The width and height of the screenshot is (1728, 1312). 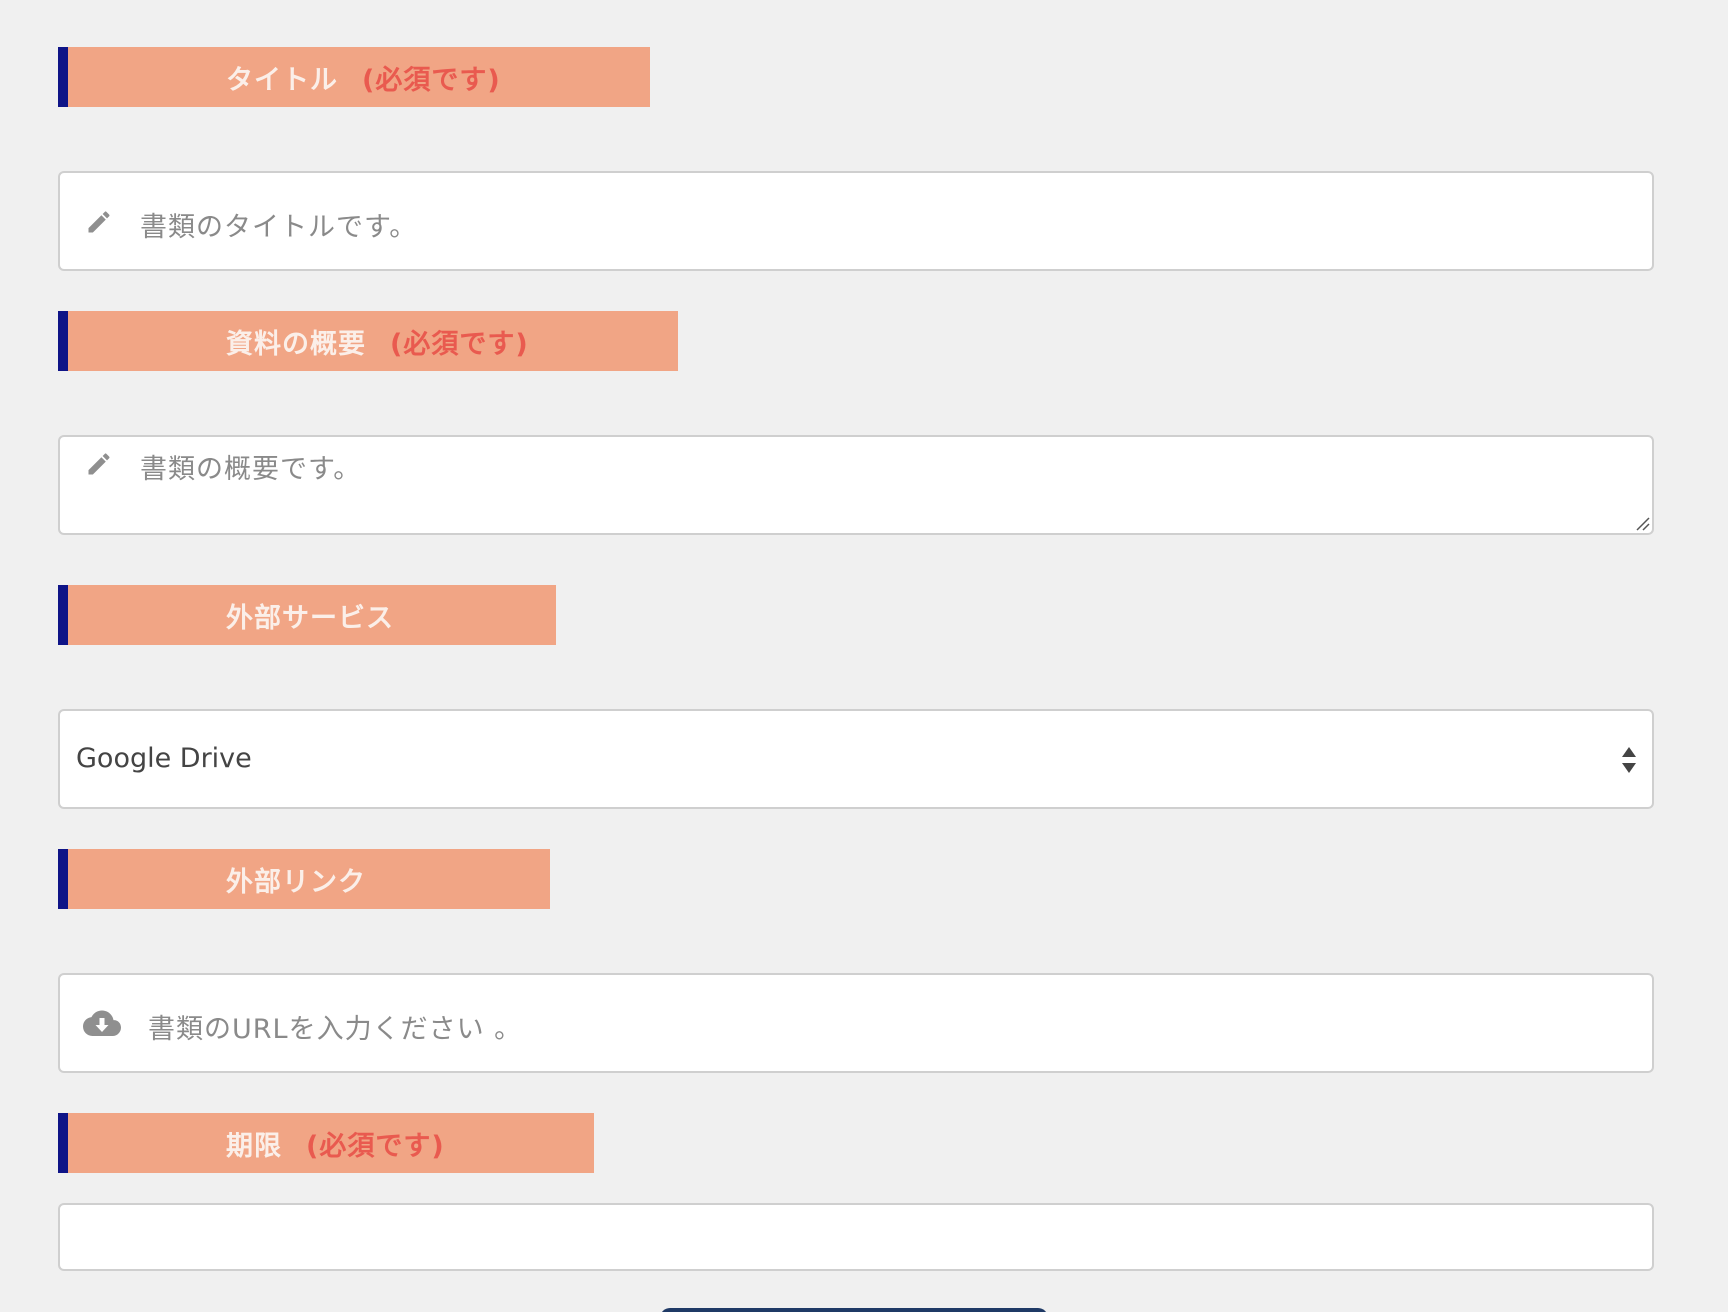 I want to click on deadline-input, so click(x=856, y=1237).